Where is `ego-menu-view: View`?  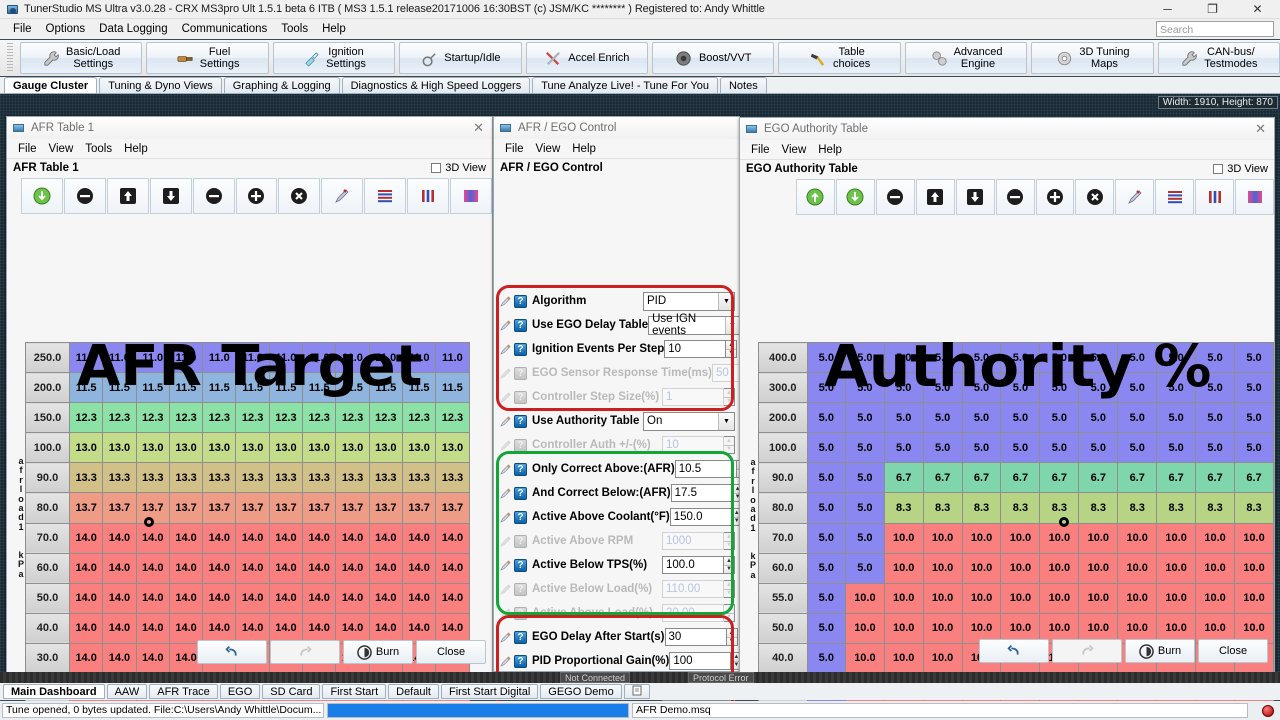
ego-menu-view: View is located at coordinates (548, 149).